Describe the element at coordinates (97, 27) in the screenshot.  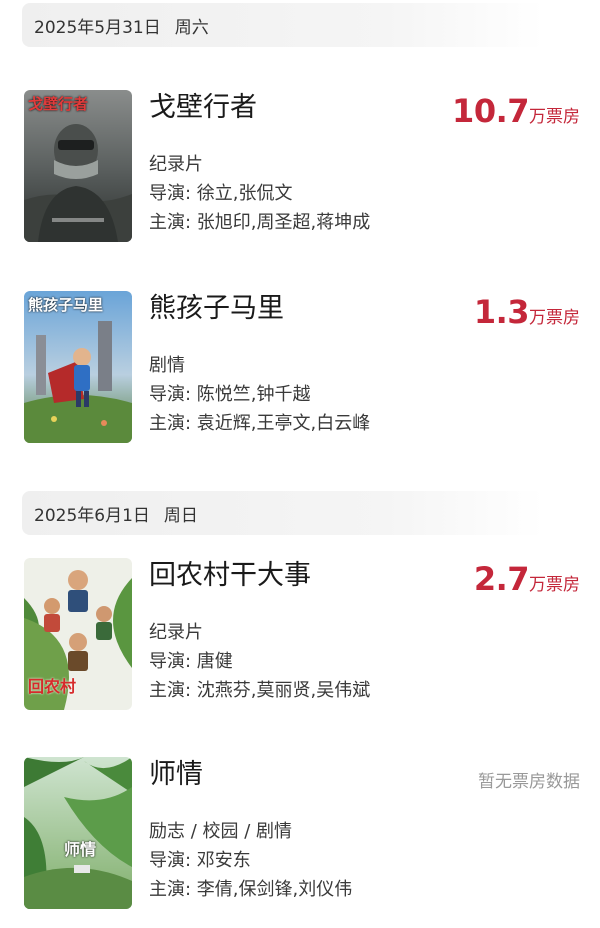
I see `date-label: 2025年5月31日` at that location.